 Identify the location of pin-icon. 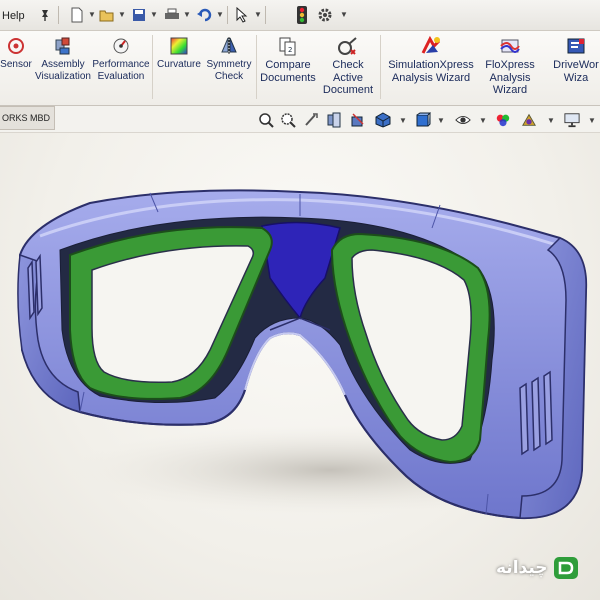
(45, 15).